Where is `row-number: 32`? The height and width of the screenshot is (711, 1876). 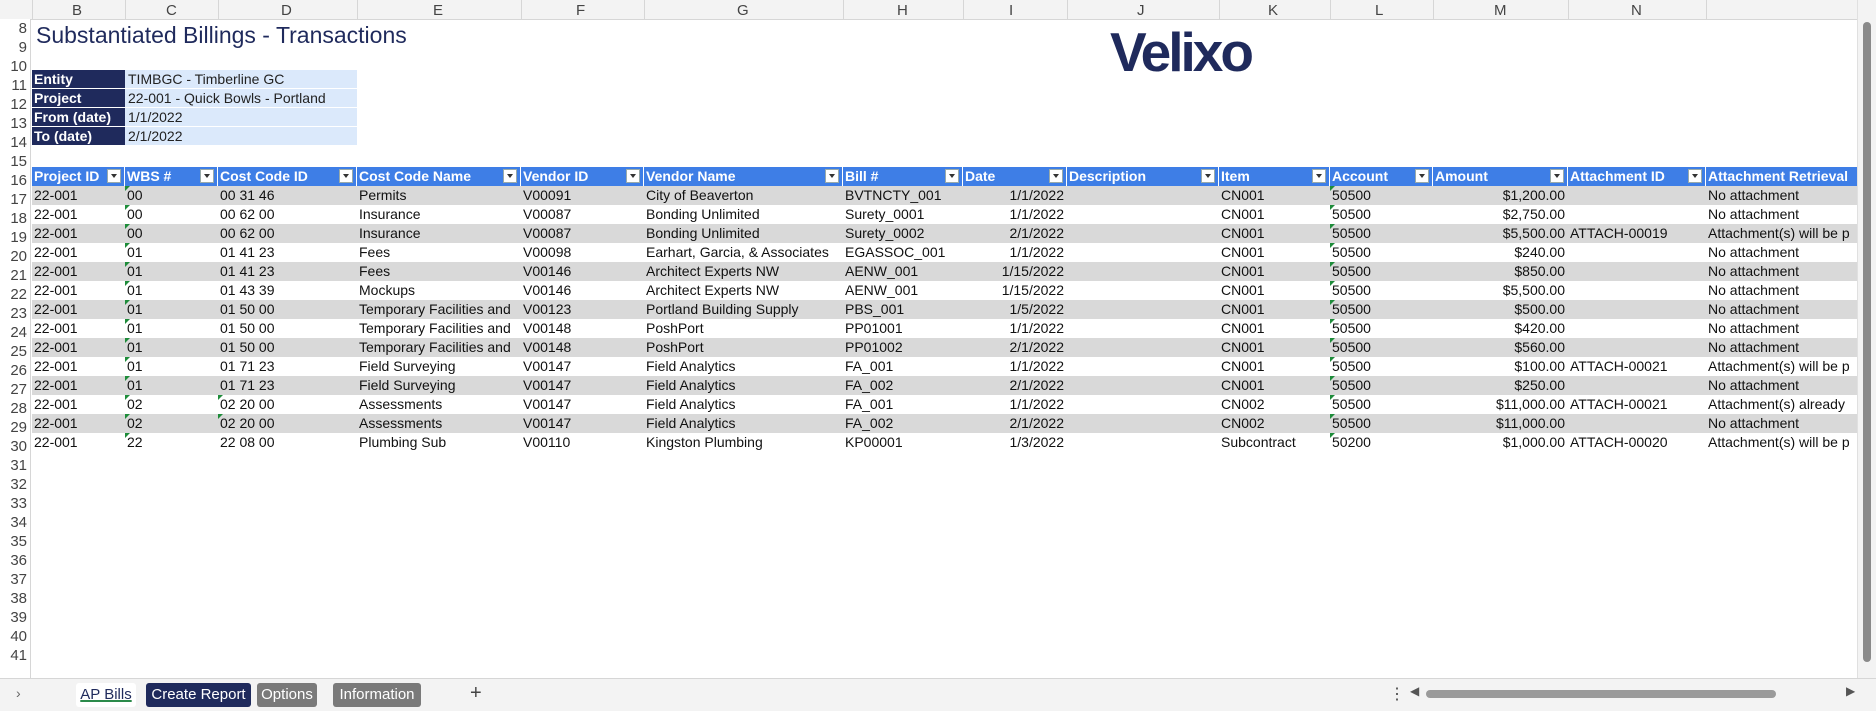 row-number: 32 is located at coordinates (13, 484).